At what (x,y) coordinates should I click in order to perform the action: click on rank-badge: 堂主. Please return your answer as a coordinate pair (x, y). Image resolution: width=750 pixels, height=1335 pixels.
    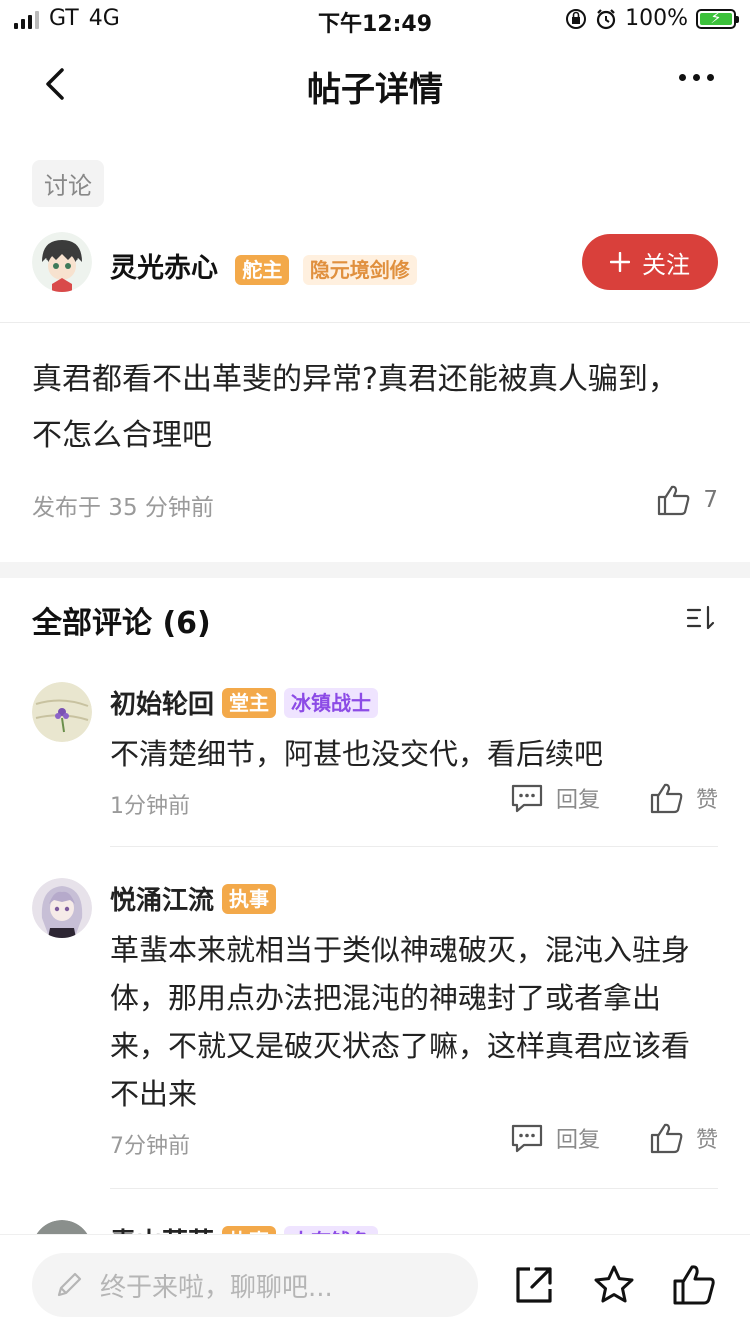
    Looking at the image, I should click on (249, 702).